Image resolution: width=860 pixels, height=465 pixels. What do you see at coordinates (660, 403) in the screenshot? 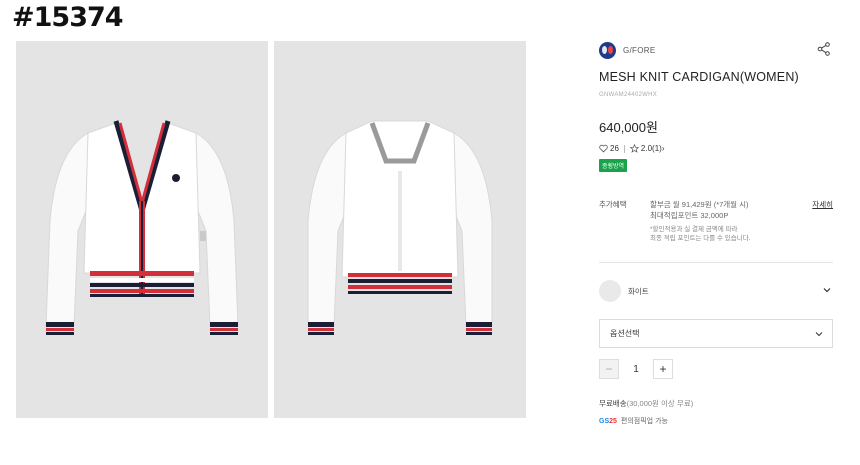
I see `shipping-detail: (30,000원 이상 무료)` at bounding box center [660, 403].